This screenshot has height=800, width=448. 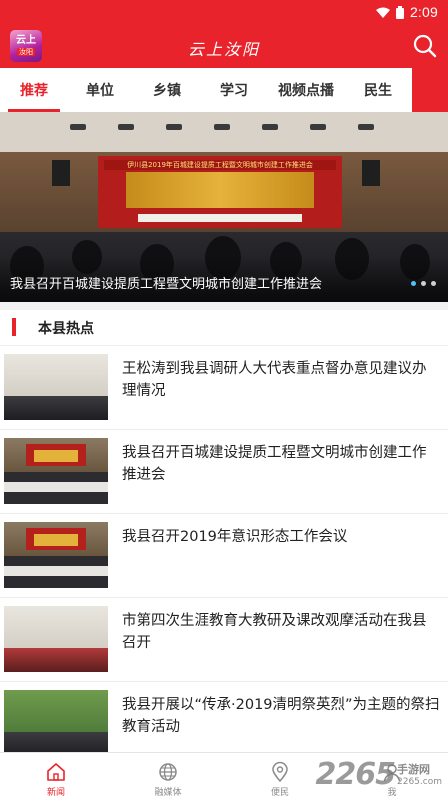 What do you see at coordinates (280, 772) in the screenshot?
I see `location-pin-icon` at bounding box center [280, 772].